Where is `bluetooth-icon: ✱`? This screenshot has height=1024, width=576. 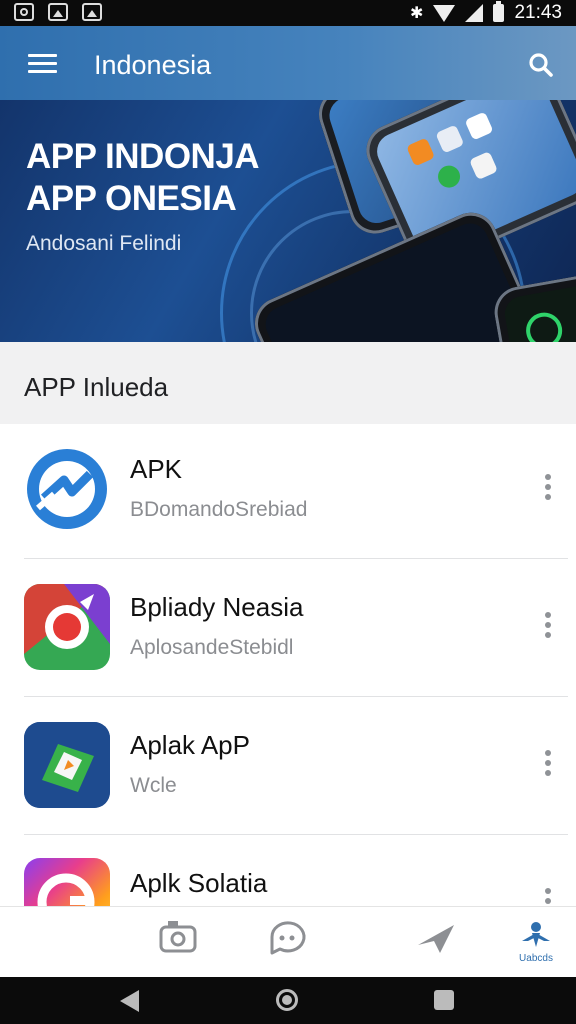
bluetooth-icon: ✱ is located at coordinates (417, 13).